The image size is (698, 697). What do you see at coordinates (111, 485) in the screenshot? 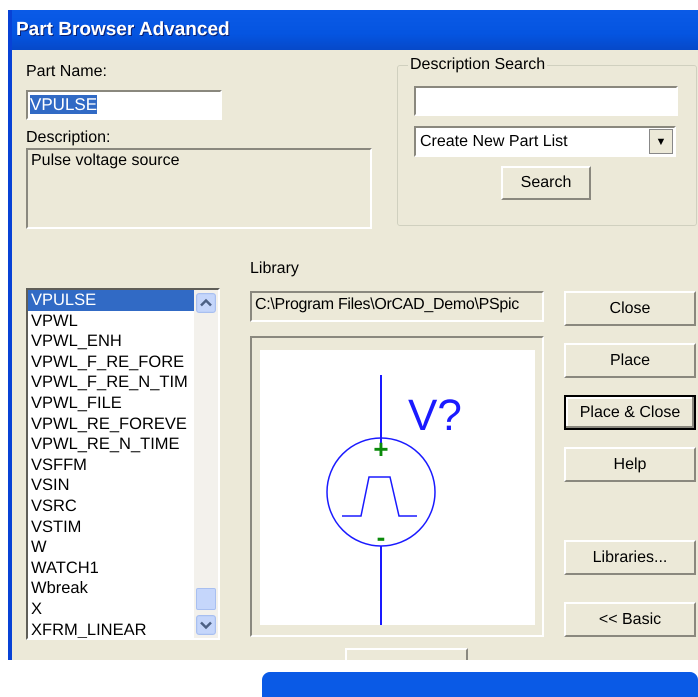
I see `part-list-item: VSIN` at bounding box center [111, 485].